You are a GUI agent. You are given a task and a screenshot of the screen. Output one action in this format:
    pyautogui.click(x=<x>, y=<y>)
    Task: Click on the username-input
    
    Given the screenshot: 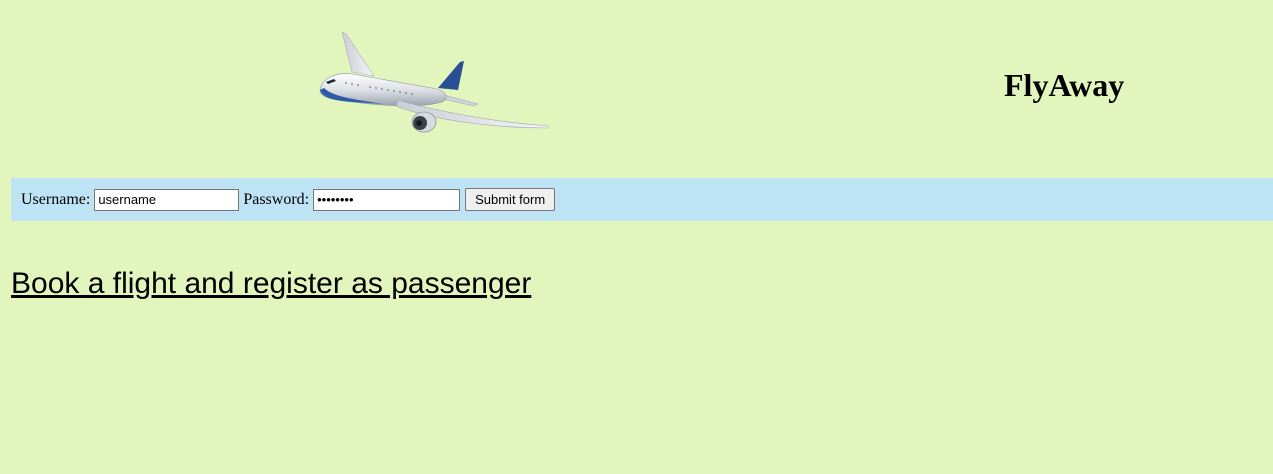 What is the action you would take?
    pyautogui.click(x=167, y=199)
    